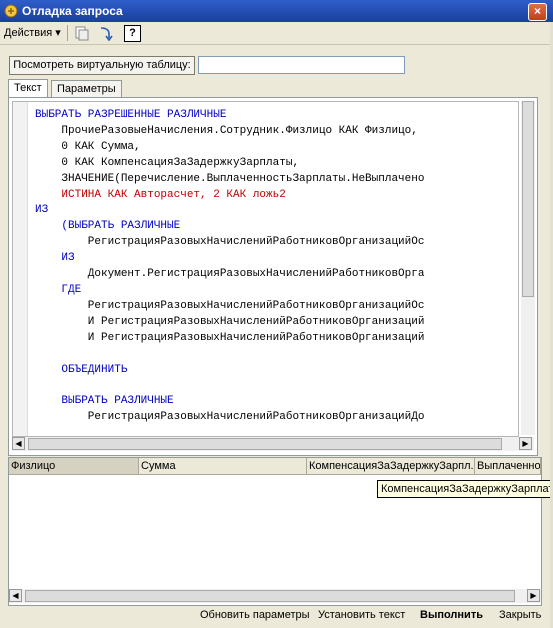 This screenshot has height=628, width=553. Describe the element at coordinates (508, 466) in the screenshot. I see `column-header: Выплаченно` at that location.